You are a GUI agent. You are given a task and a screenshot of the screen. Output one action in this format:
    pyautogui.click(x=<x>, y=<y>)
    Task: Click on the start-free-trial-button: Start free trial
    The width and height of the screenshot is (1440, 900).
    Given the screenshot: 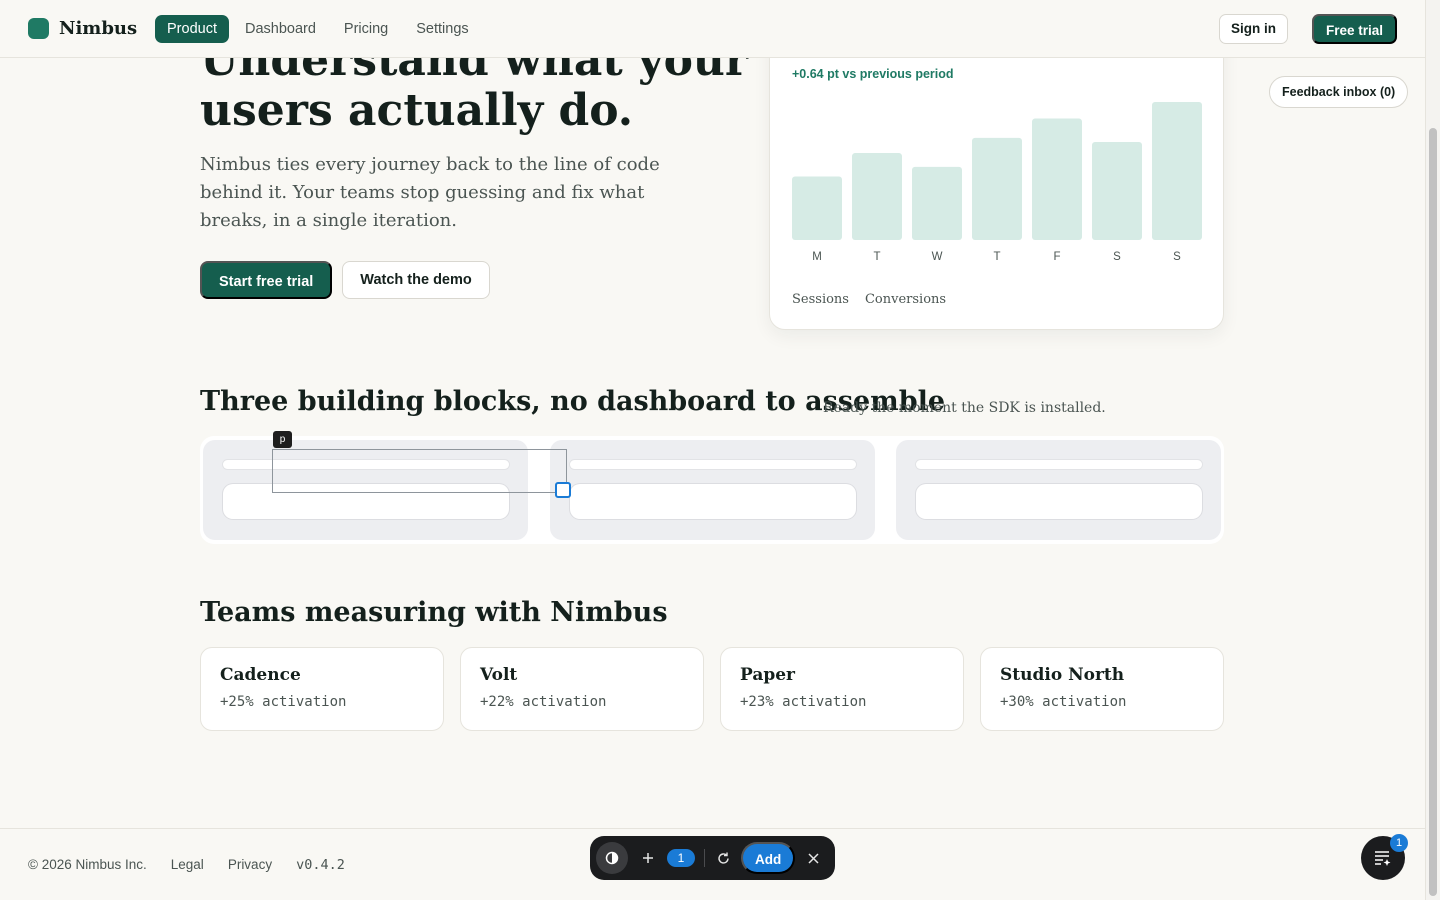 What is the action you would take?
    pyautogui.click(x=266, y=280)
    